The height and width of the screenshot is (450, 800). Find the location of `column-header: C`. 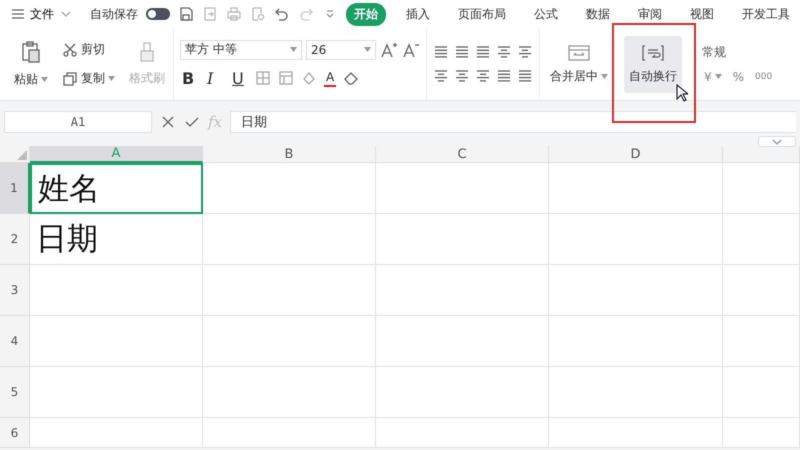

column-header: C is located at coordinates (462, 154).